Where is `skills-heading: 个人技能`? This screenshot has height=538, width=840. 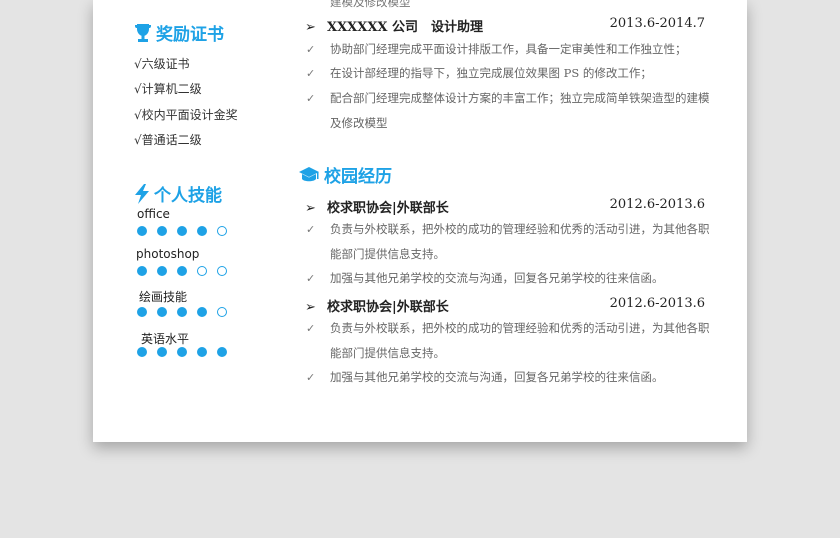
skills-heading: 个人技能 is located at coordinates (178, 195).